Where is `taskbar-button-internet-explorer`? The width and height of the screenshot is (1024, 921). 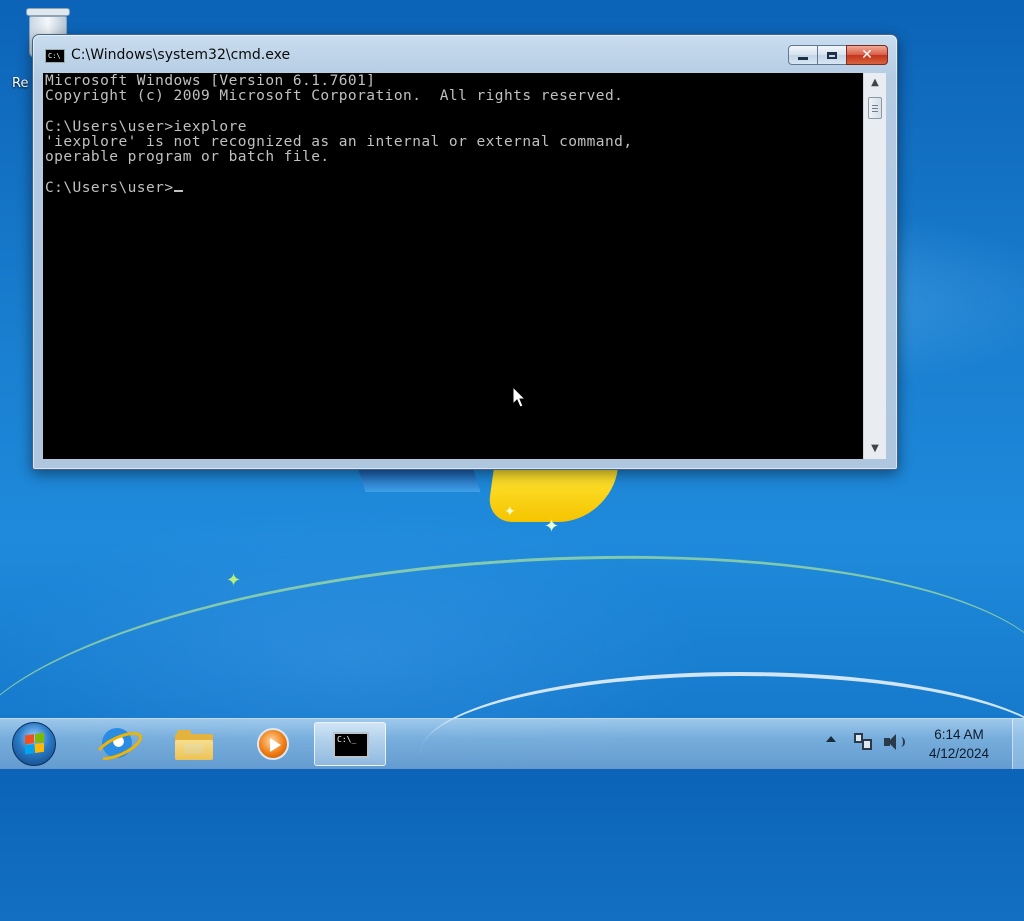
taskbar-button-internet-explorer is located at coordinates (116, 744).